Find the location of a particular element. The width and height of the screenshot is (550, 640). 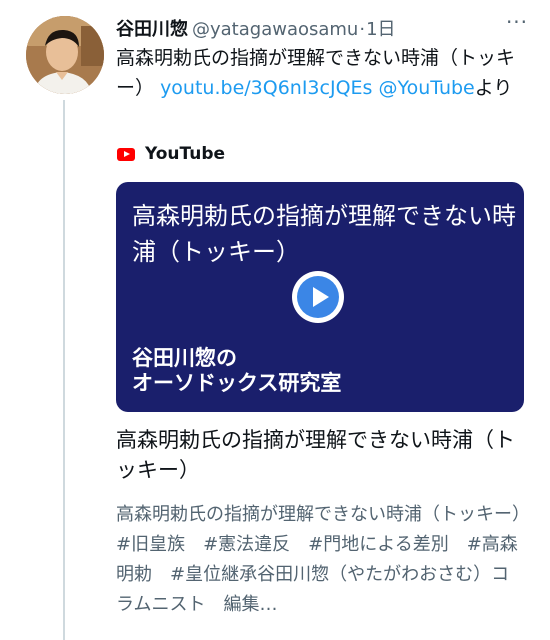

tweet-header: 谷田川惣 @yatagawaosamu · 1日 ··· is located at coordinates (323, 25).